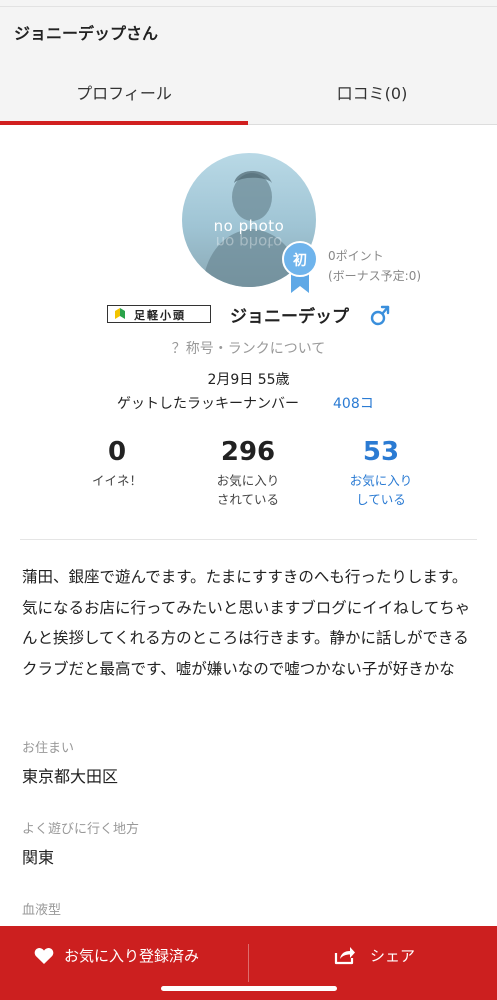 The width and height of the screenshot is (497, 1000). I want to click on favorited-by-count: 296, so click(248, 452).